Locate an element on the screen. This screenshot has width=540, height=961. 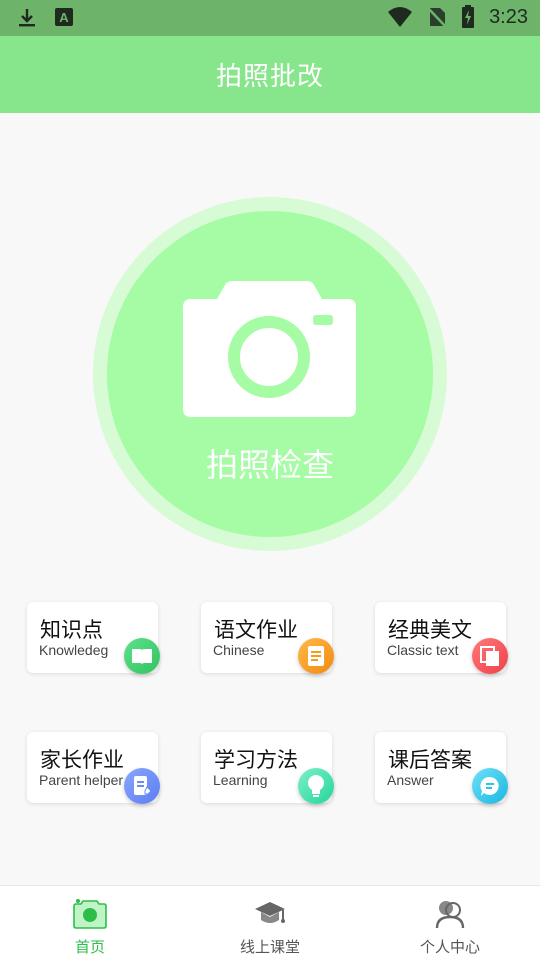
card-title: 学习方法 is located at coordinates (256, 760).